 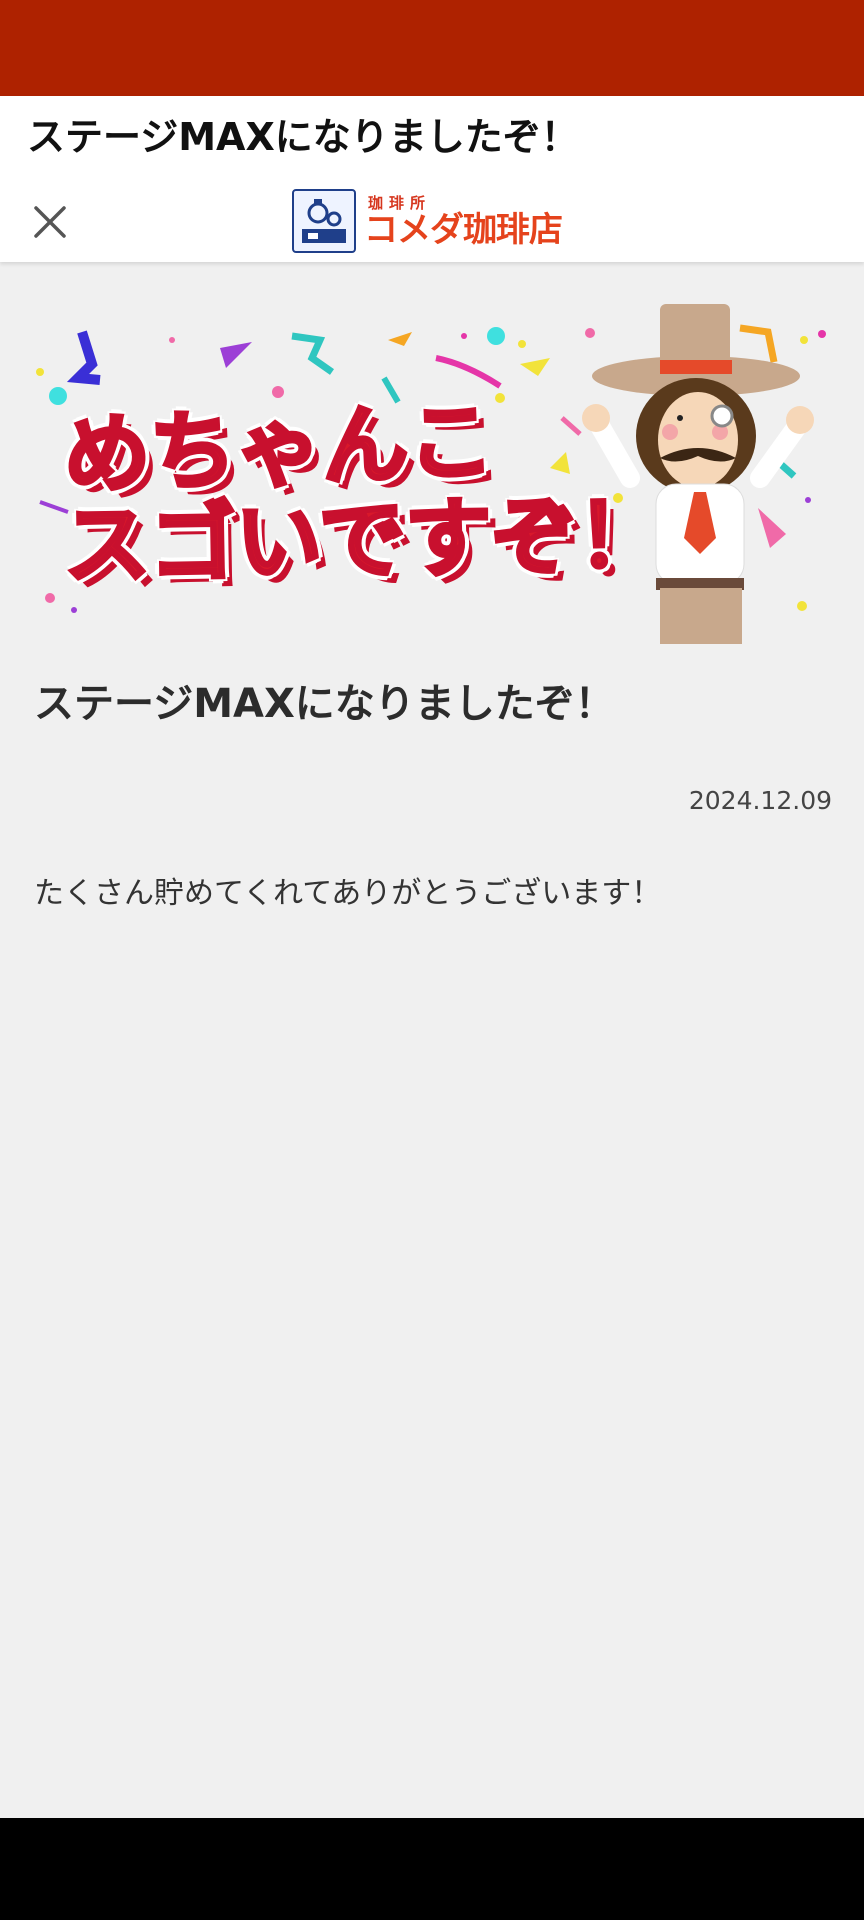 What do you see at coordinates (400, 202) in the screenshot?
I see `logo-subtext: 珈琲所` at bounding box center [400, 202].